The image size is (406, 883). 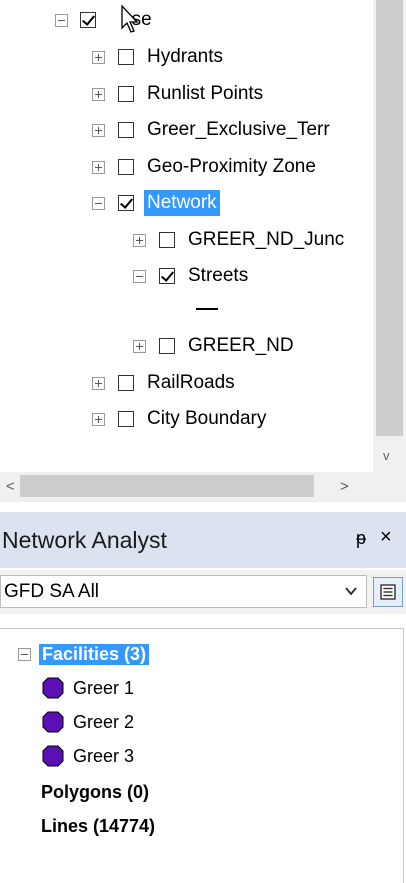 What do you see at coordinates (185, 56) in the screenshot?
I see `tree-item-label: Hydrants` at bounding box center [185, 56].